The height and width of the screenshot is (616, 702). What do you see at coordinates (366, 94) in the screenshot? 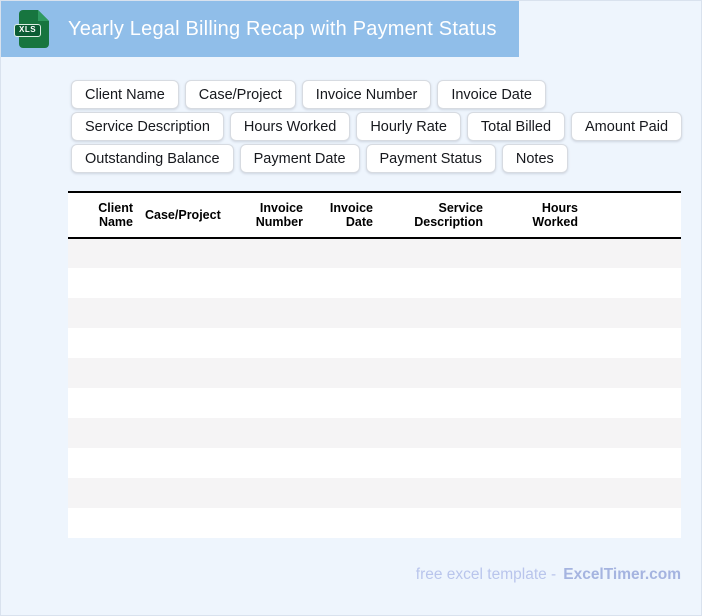
I see `chip-invoice-number: Invoice Number` at bounding box center [366, 94].